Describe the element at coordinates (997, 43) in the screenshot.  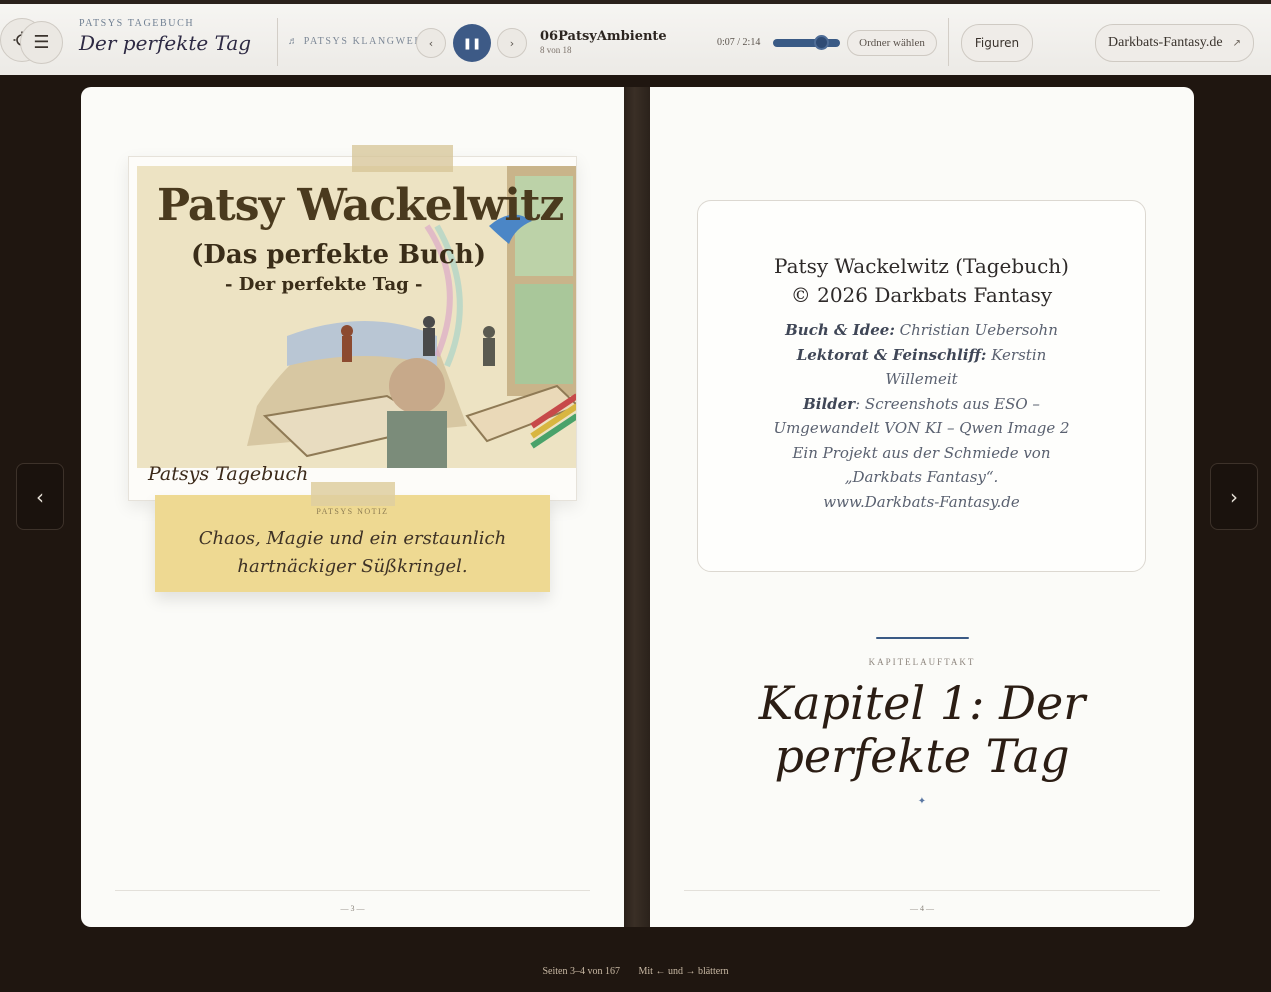
I see `figures-button: Figuren` at that location.